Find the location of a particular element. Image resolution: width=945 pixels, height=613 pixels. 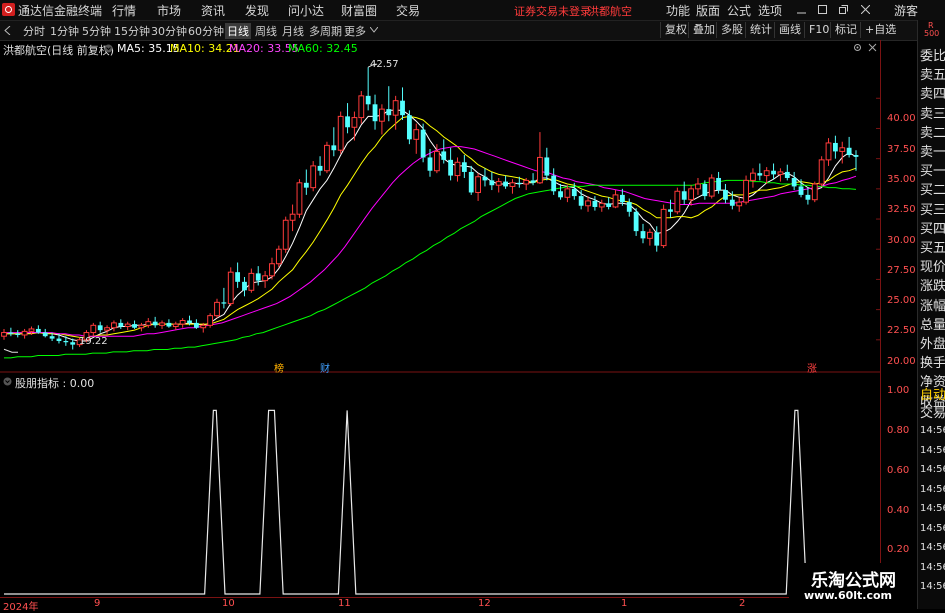

stock-label: 洪都航空(日线 前复权) is located at coordinates (59, 50).